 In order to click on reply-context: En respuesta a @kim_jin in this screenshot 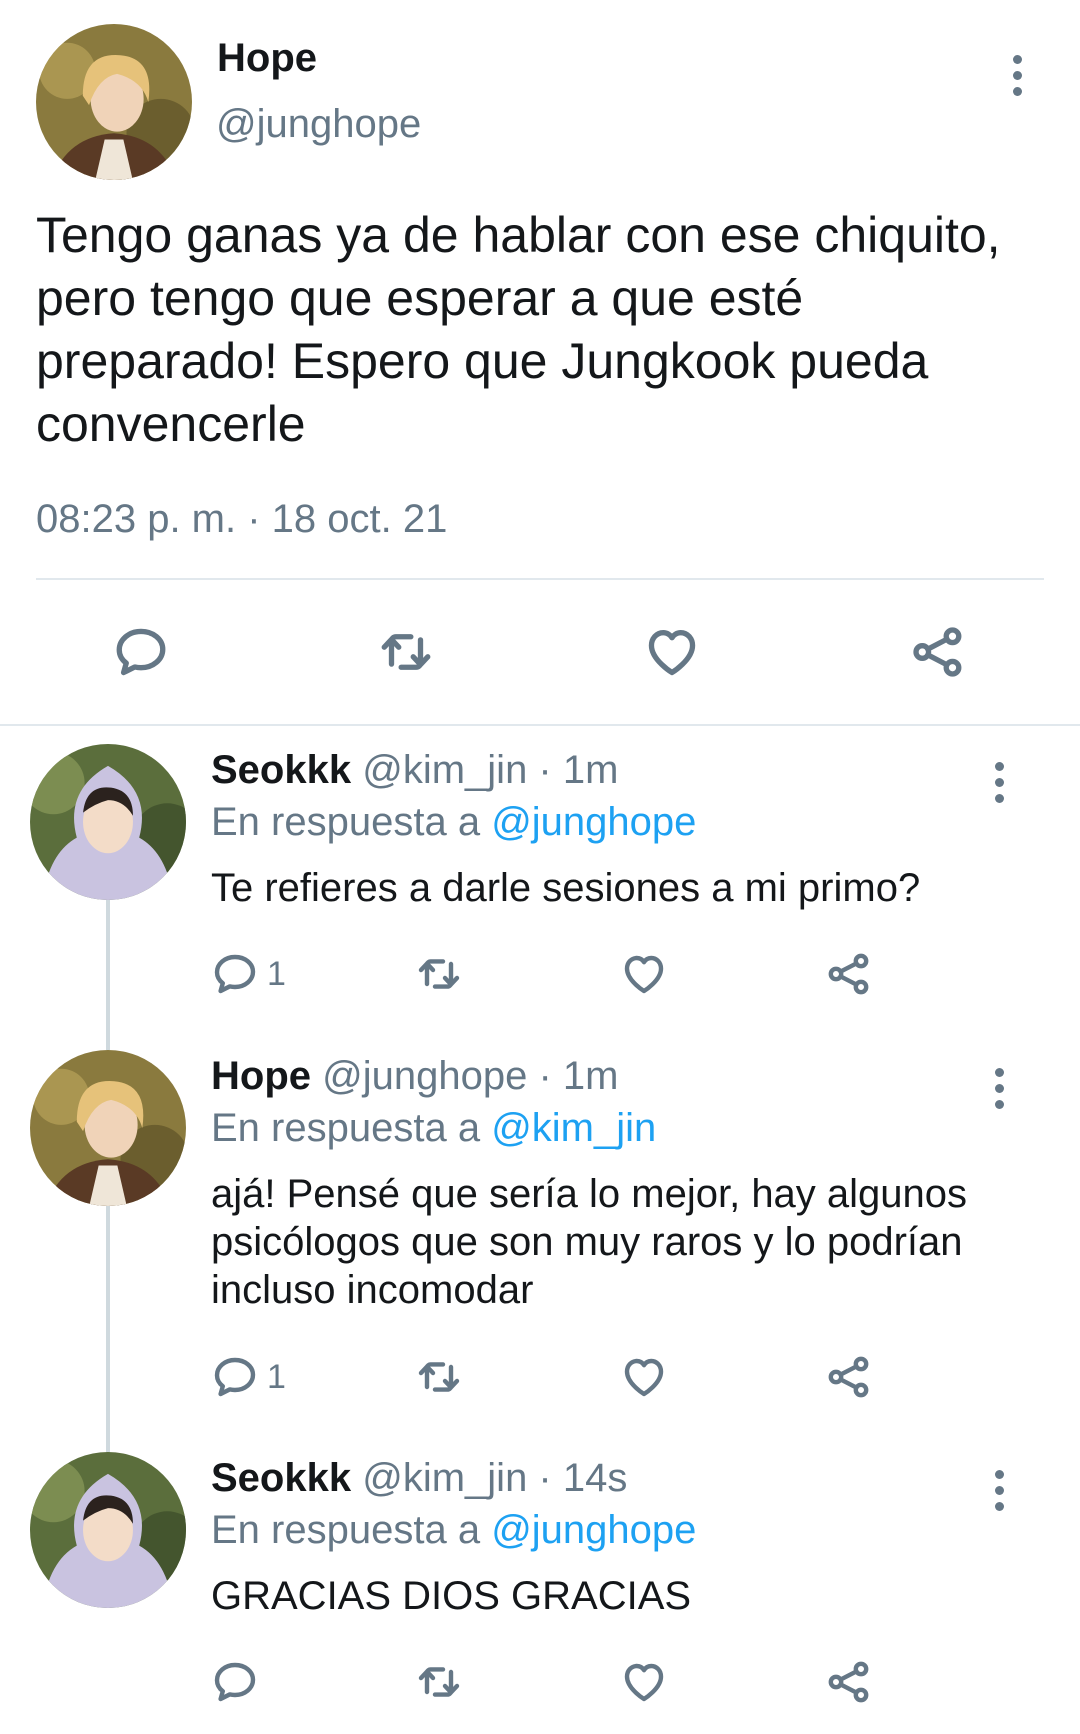, I will do `click(433, 1128)`.